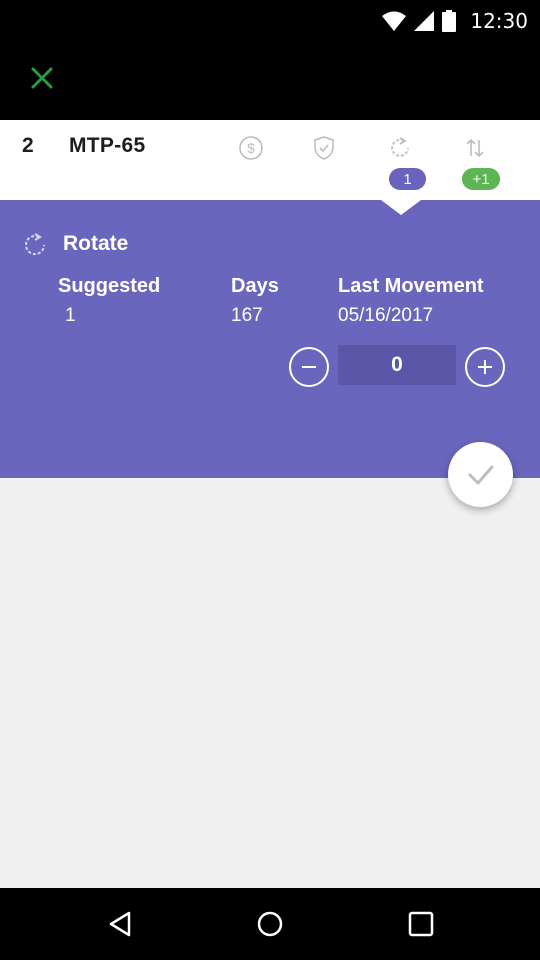 The image size is (540, 960). I want to click on home-button, so click(270, 924).